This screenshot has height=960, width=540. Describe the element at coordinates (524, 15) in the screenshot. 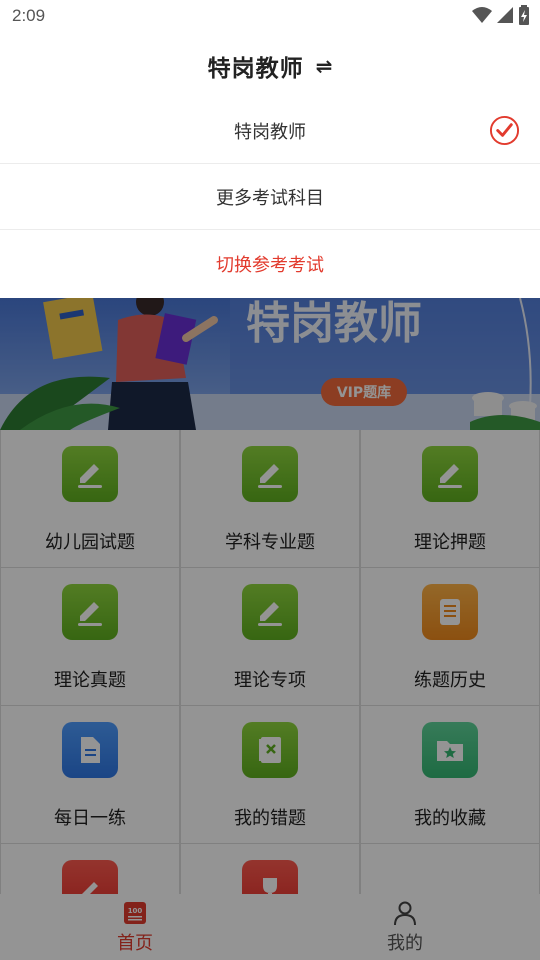

I see `battery-icon` at that location.